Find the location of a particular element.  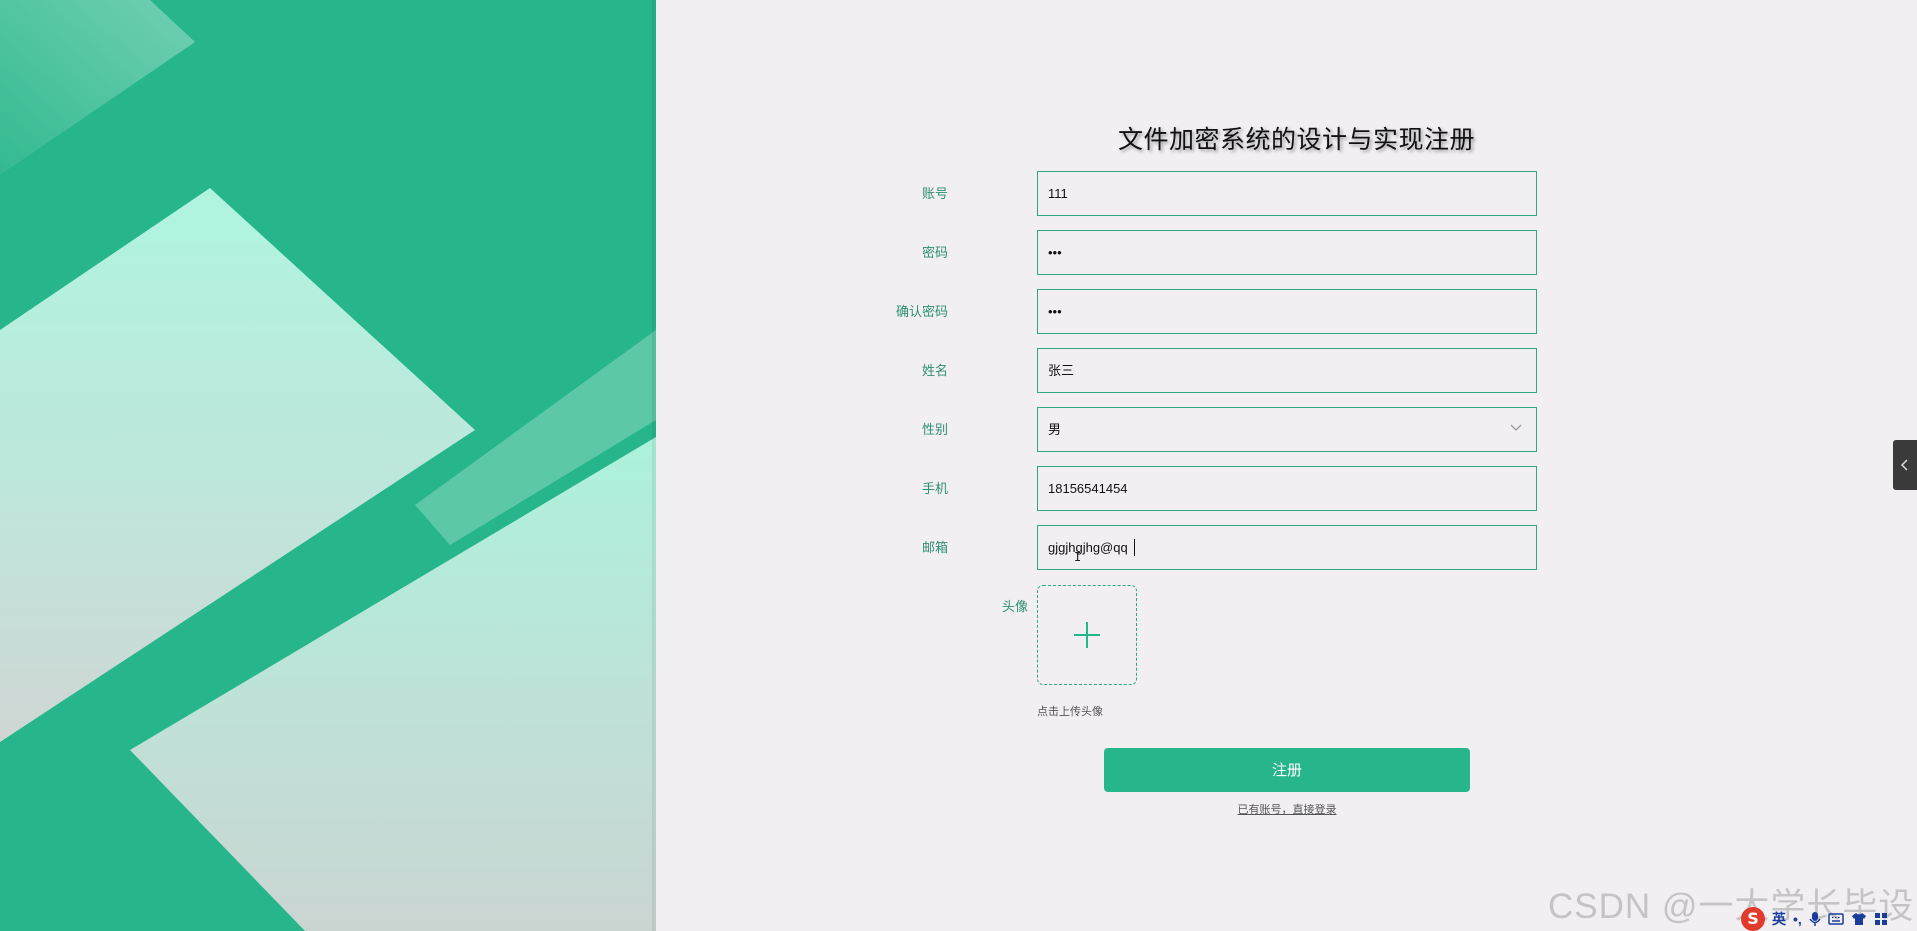

avatar-upload-button is located at coordinates (1087, 635).